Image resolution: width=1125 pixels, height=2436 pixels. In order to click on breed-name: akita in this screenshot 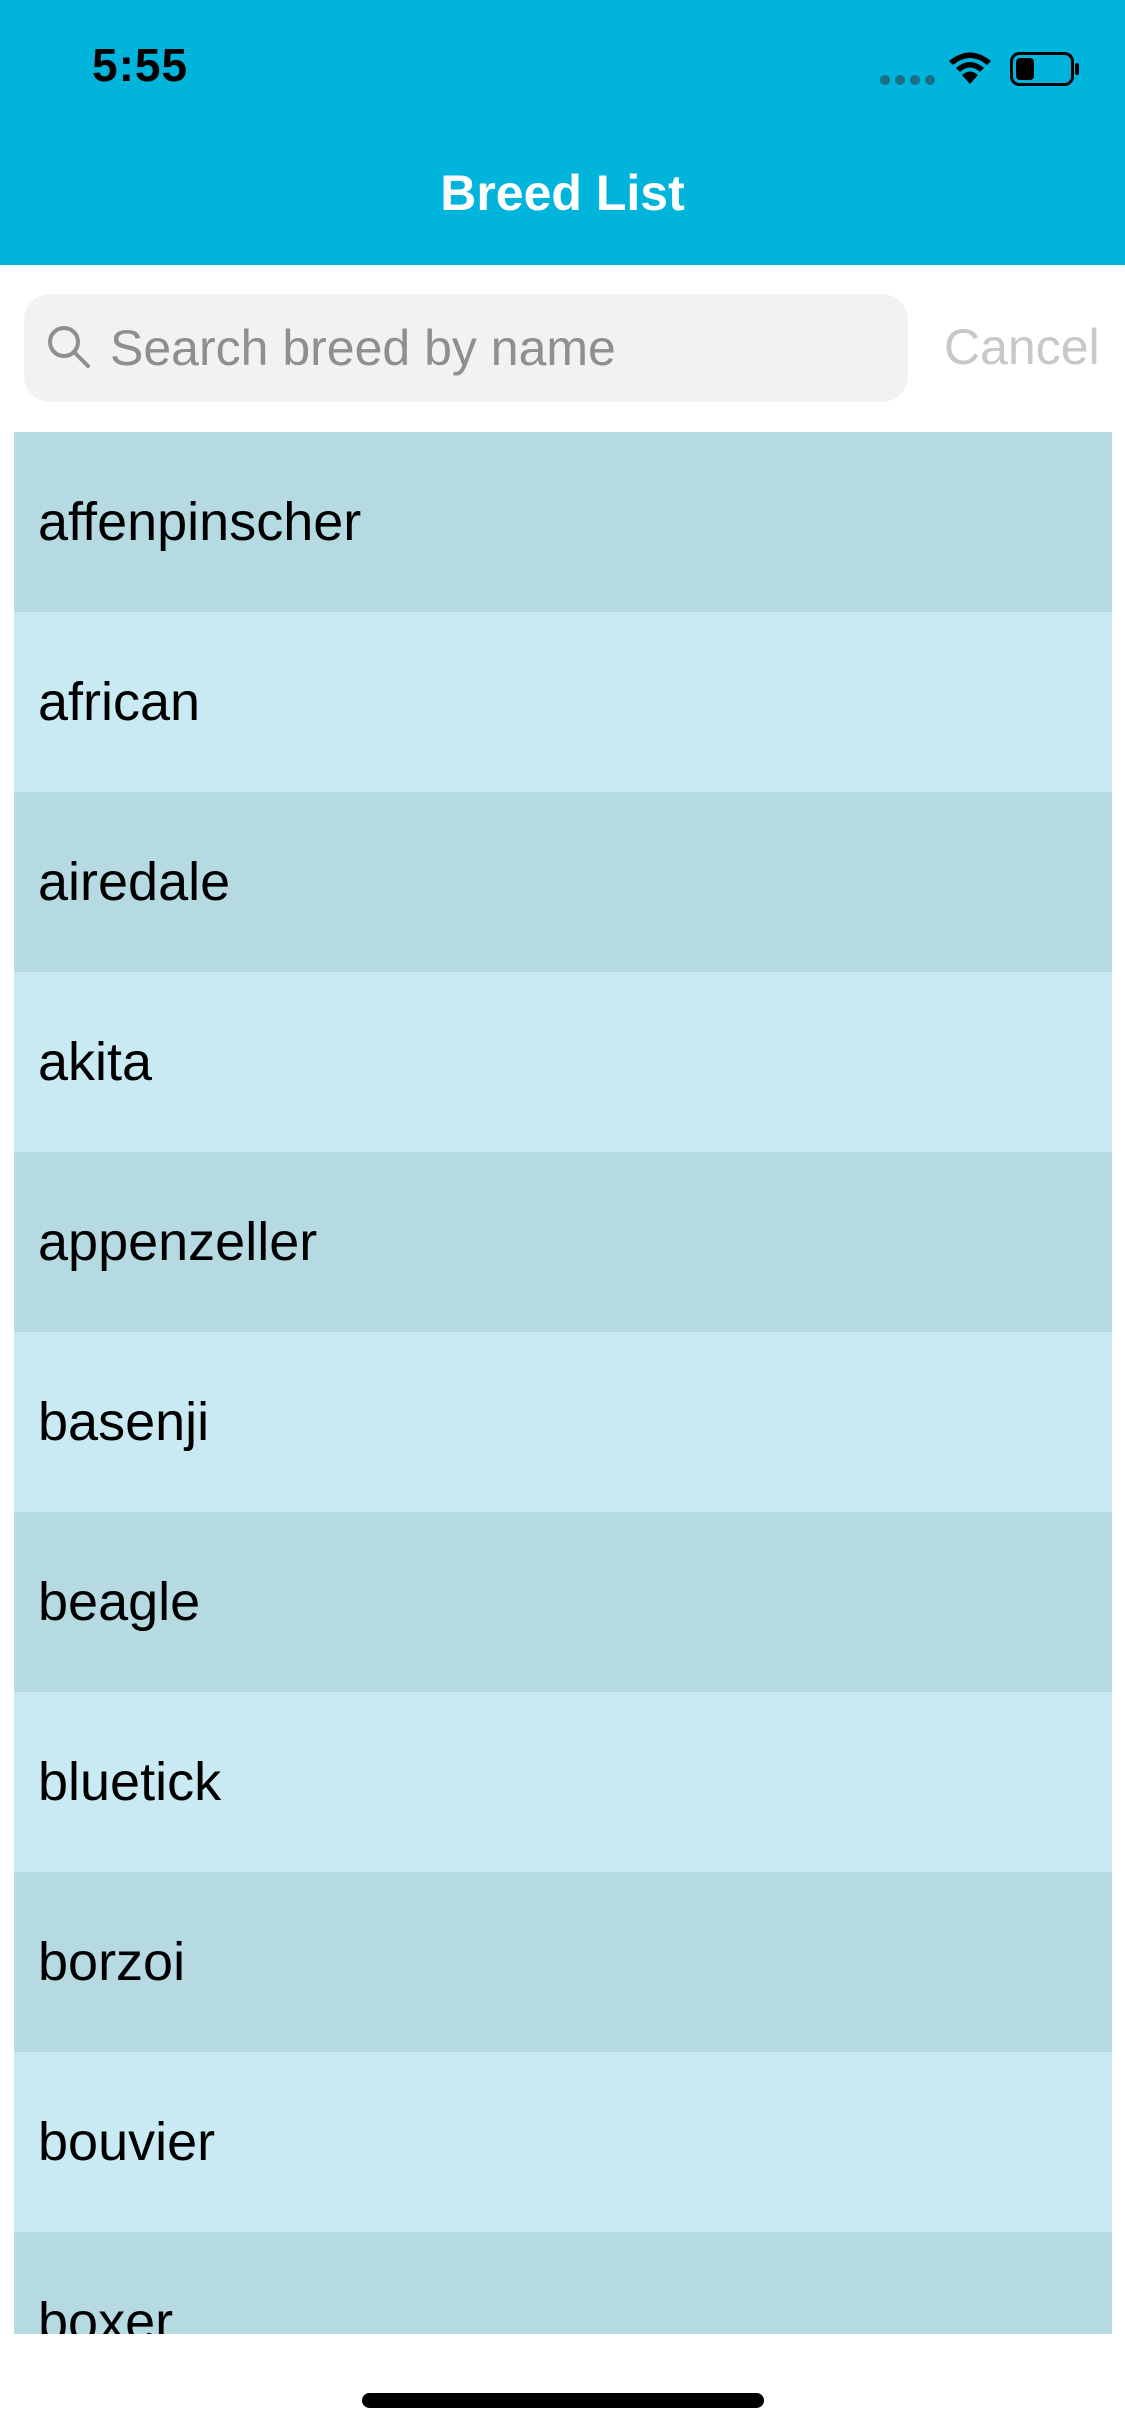, I will do `click(95, 1062)`.